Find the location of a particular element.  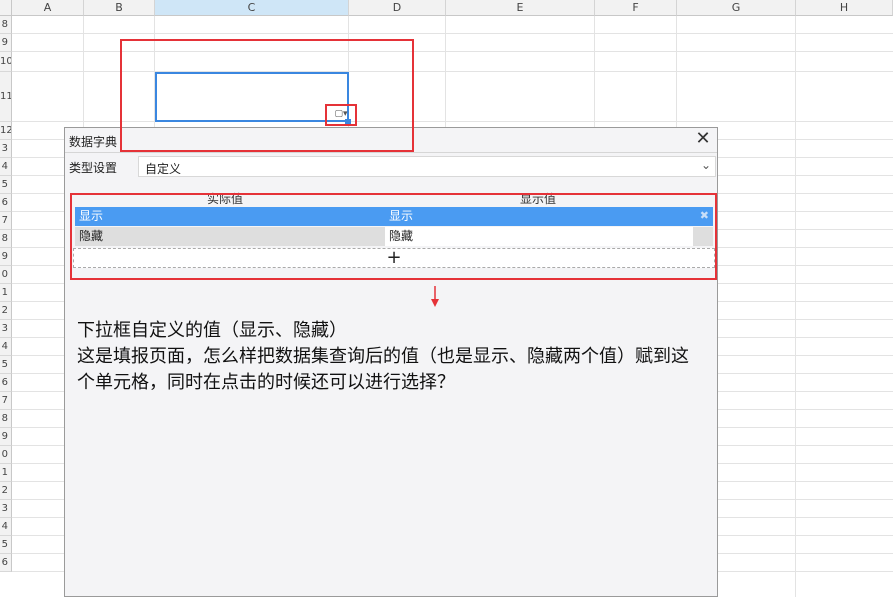

type-setting-label: 类型设置 is located at coordinates (93, 168).